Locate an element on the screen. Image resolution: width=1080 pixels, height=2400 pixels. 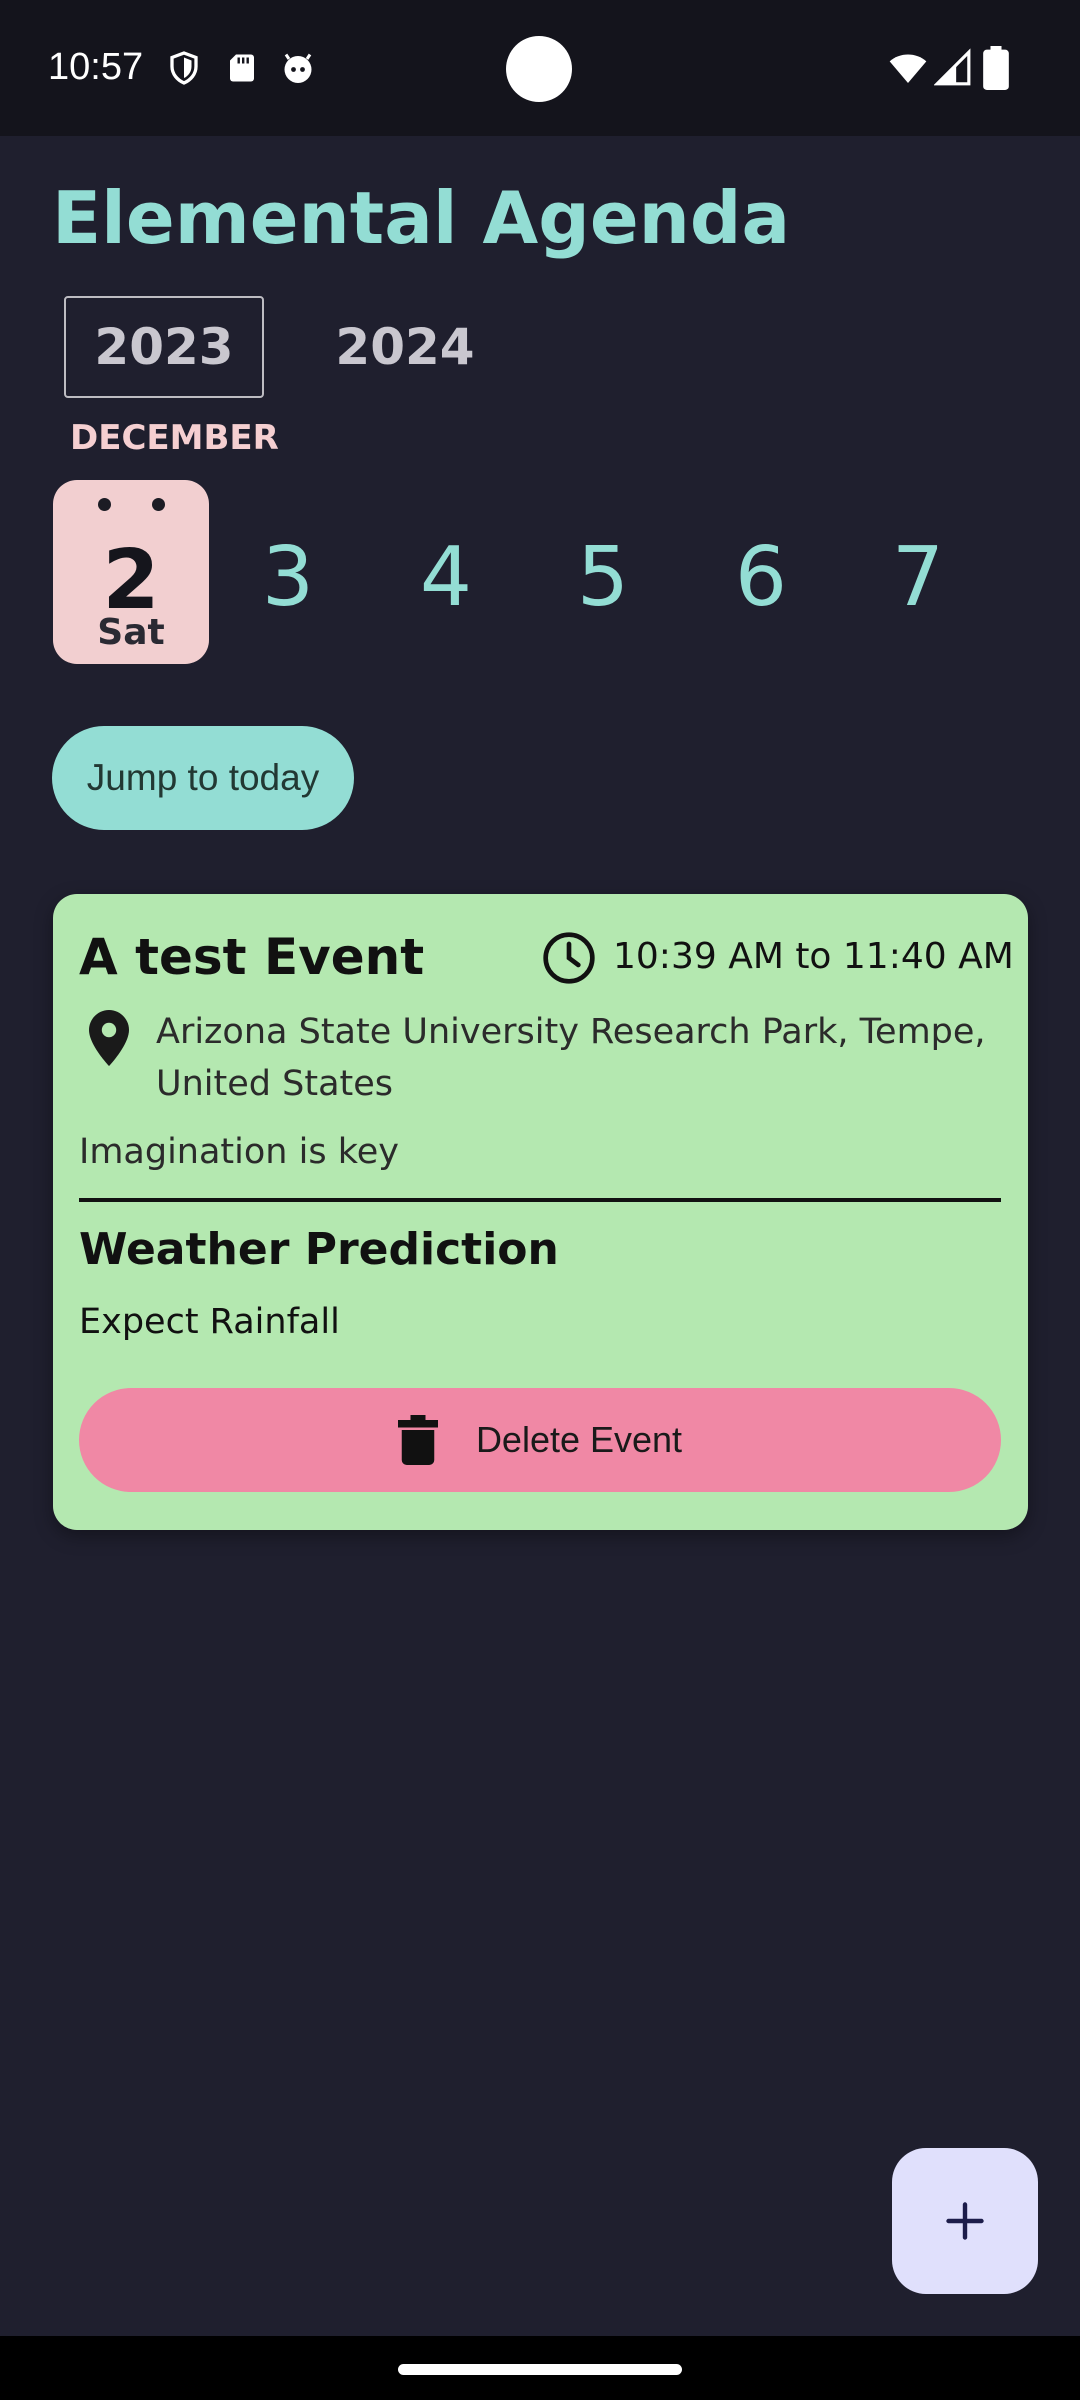
day-cell: 5 is located at coordinates (603, 572).